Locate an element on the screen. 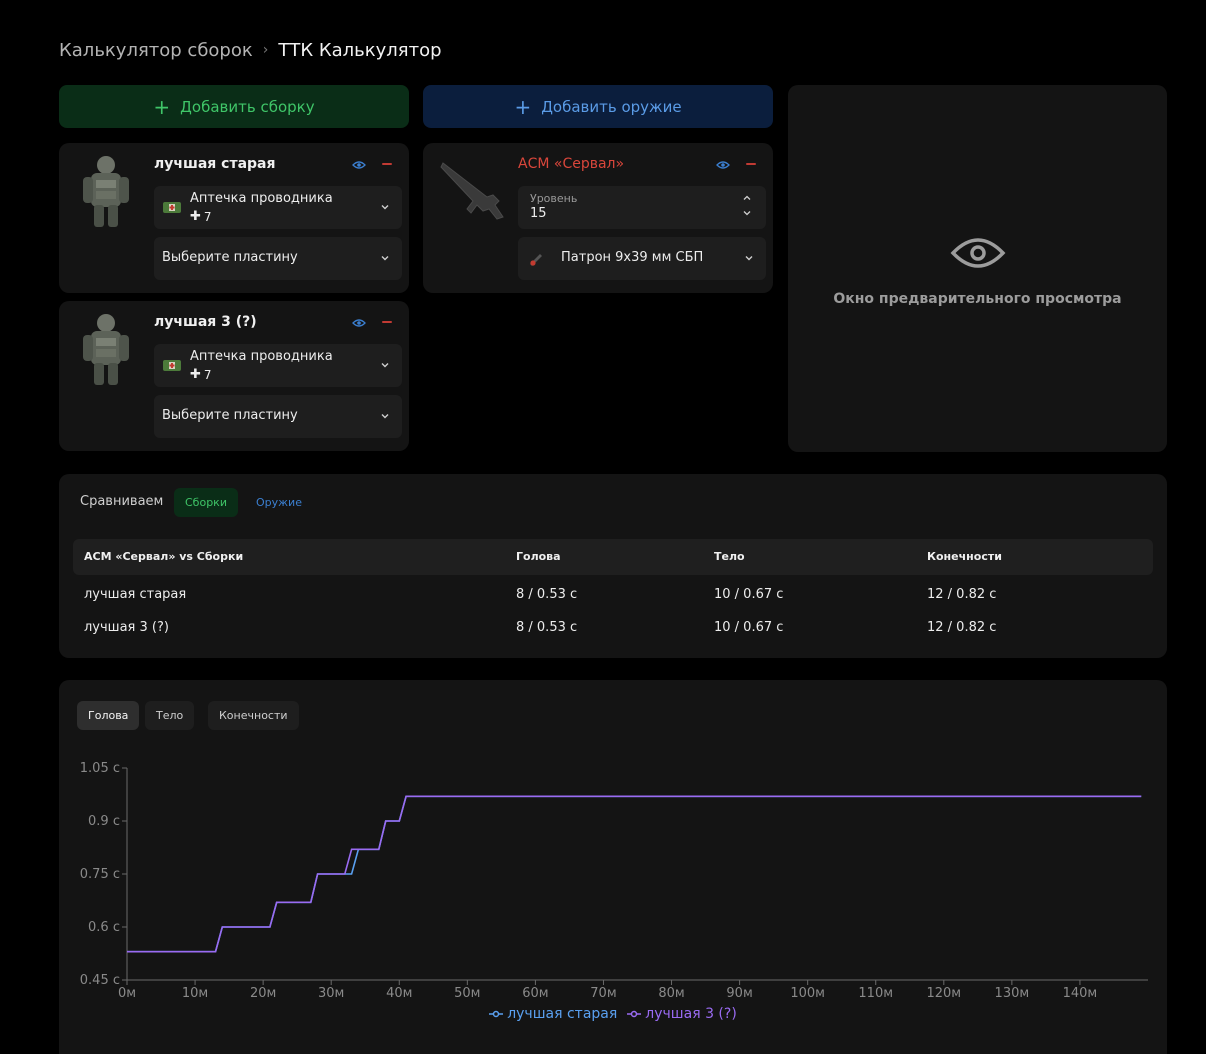  remove-weapon-button is located at coordinates (751, 164).